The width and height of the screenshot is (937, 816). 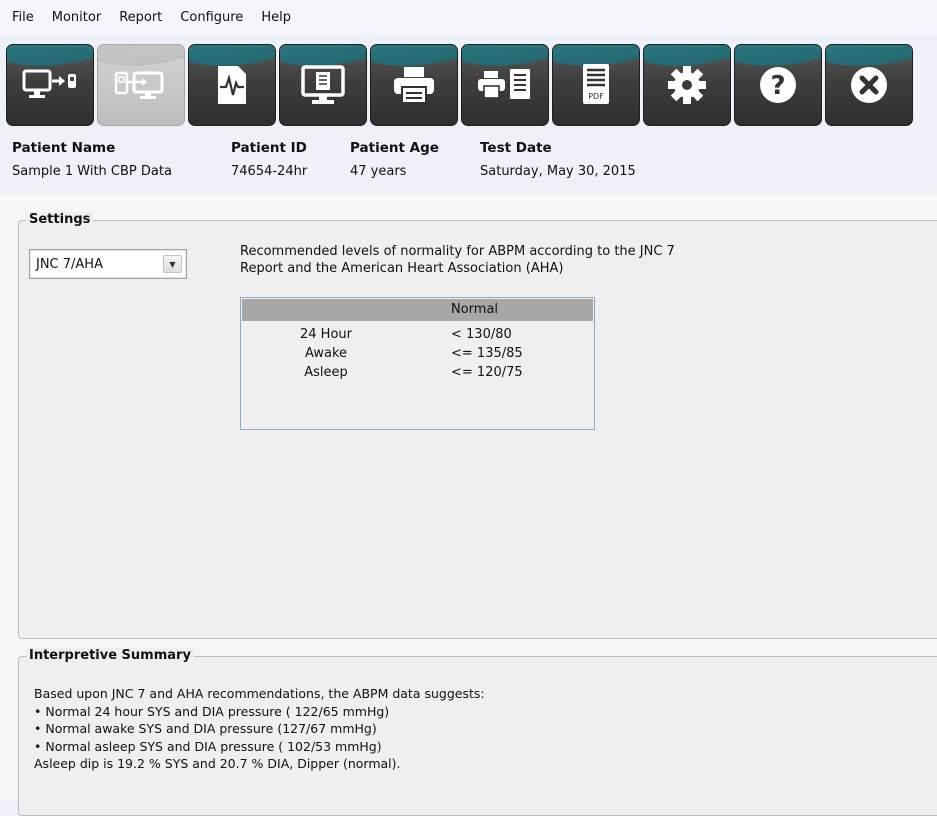 What do you see at coordinates (76, 17) in the screenshot?
I see `menu-monitor: Monitor` at bounding box center [76, 17].